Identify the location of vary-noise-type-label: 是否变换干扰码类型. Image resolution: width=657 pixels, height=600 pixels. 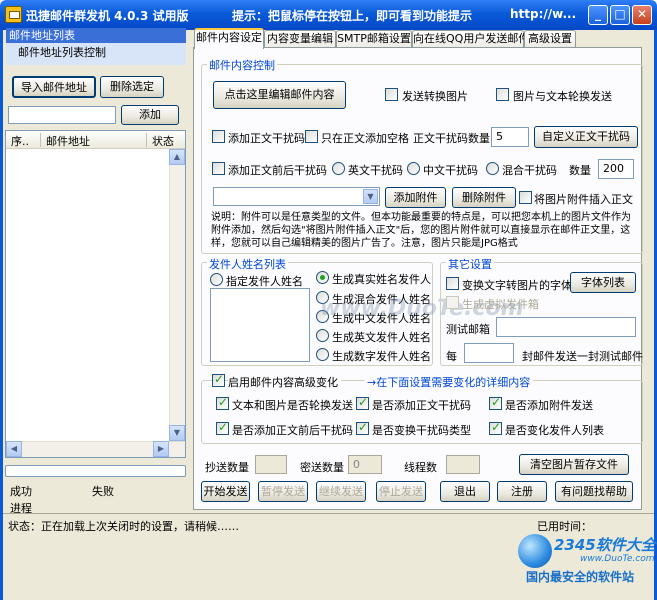
(421, 430).